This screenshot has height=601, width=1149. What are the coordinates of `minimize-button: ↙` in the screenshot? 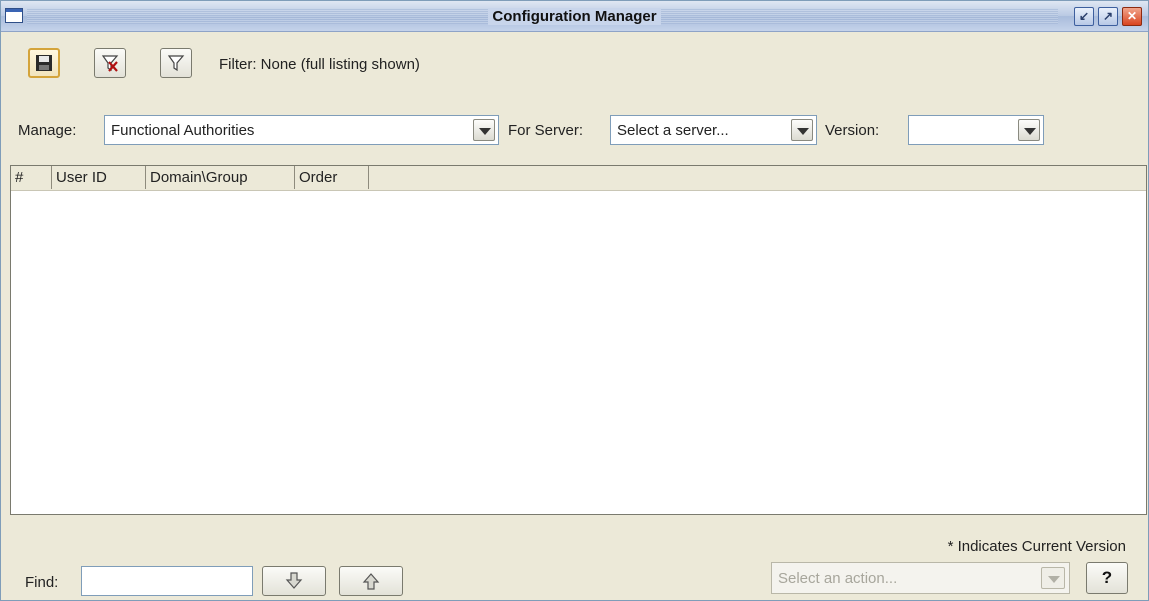 It's located at (1084, 16).